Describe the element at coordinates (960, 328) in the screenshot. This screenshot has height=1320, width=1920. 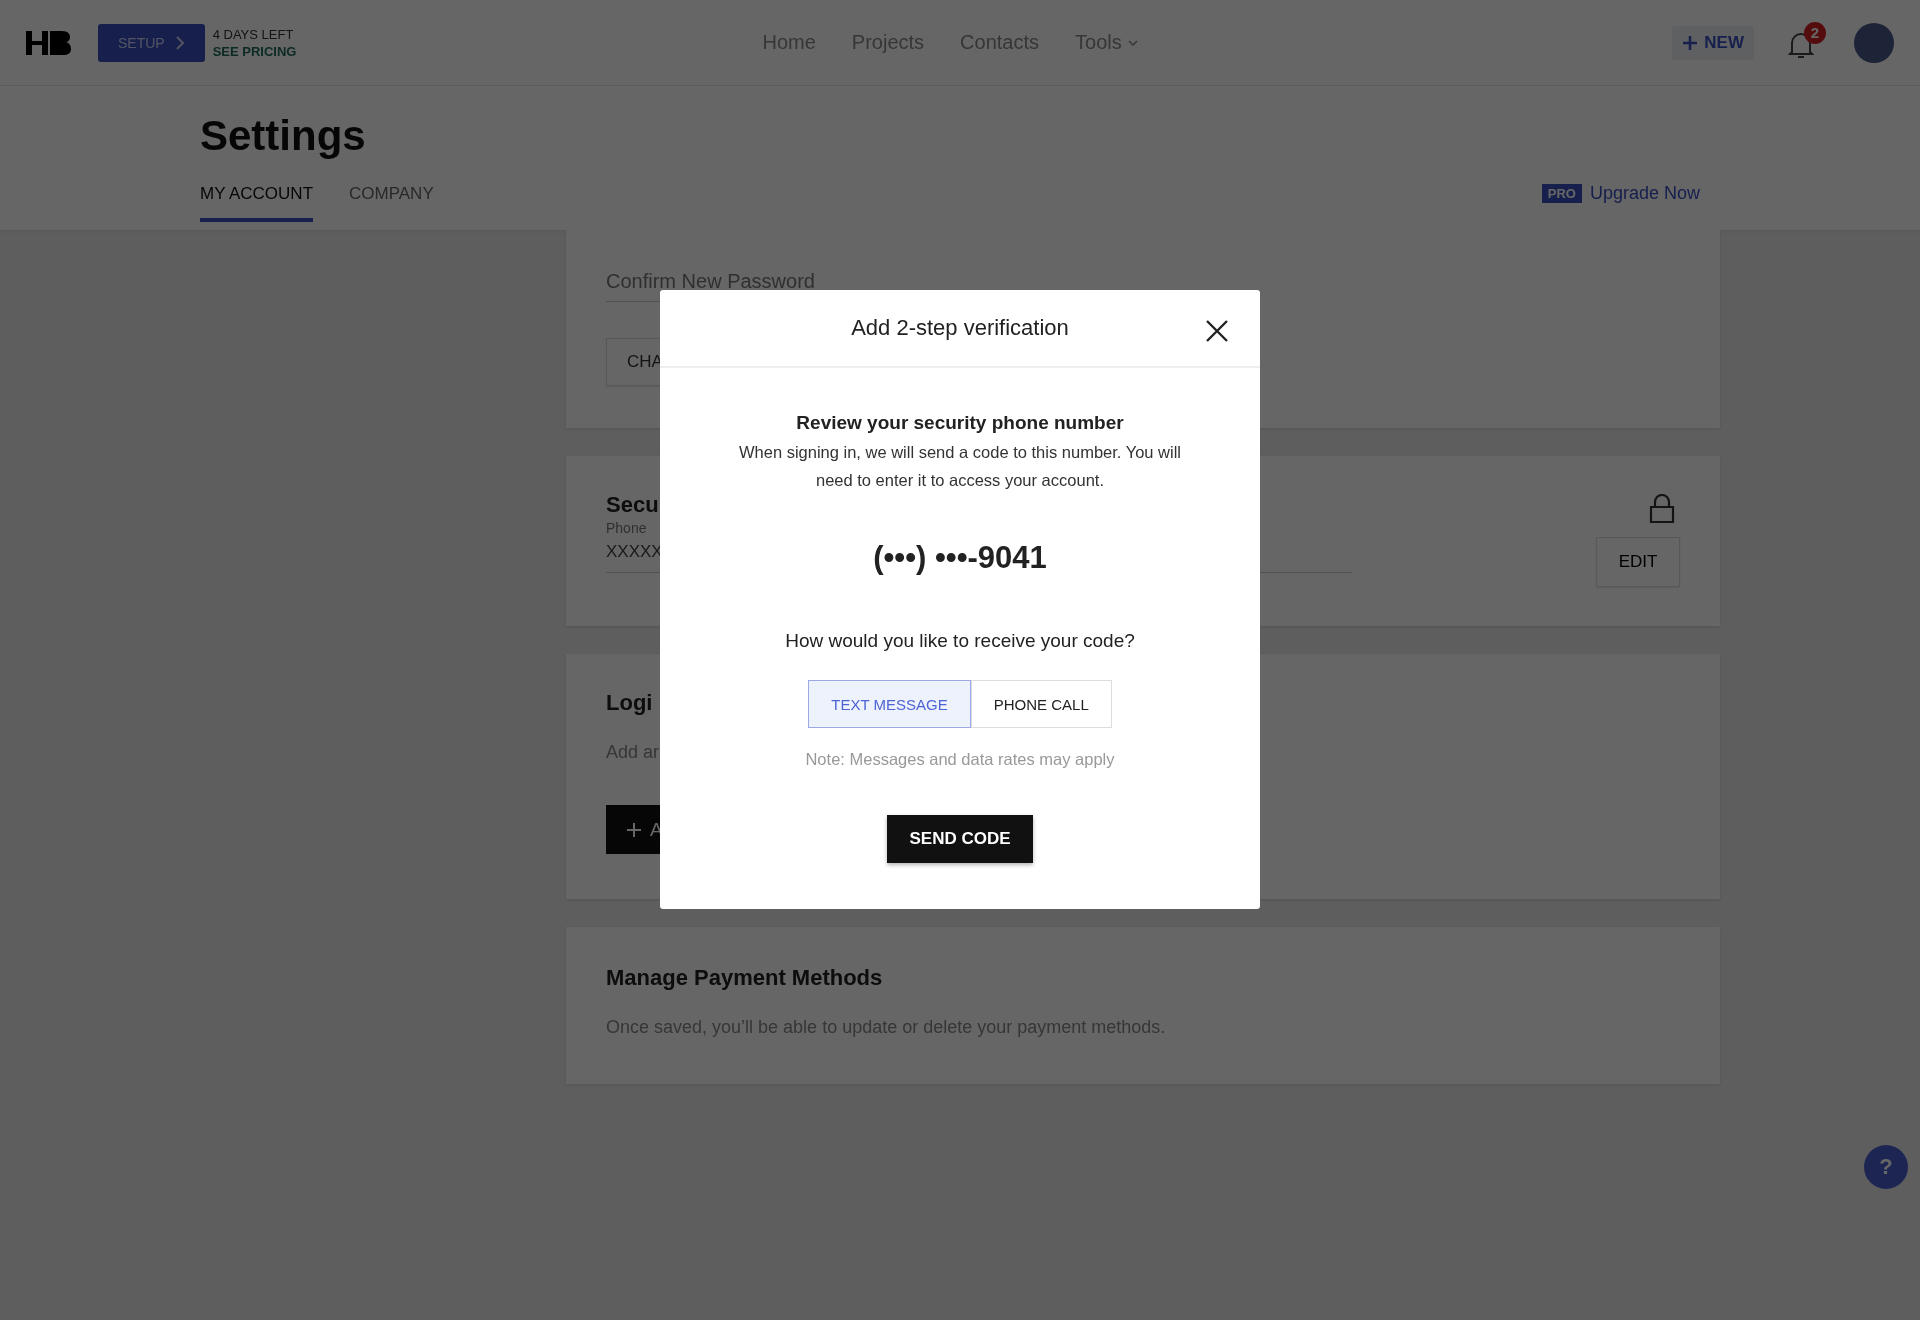
I see `dialog-title: Add 2-step verification` at that location.